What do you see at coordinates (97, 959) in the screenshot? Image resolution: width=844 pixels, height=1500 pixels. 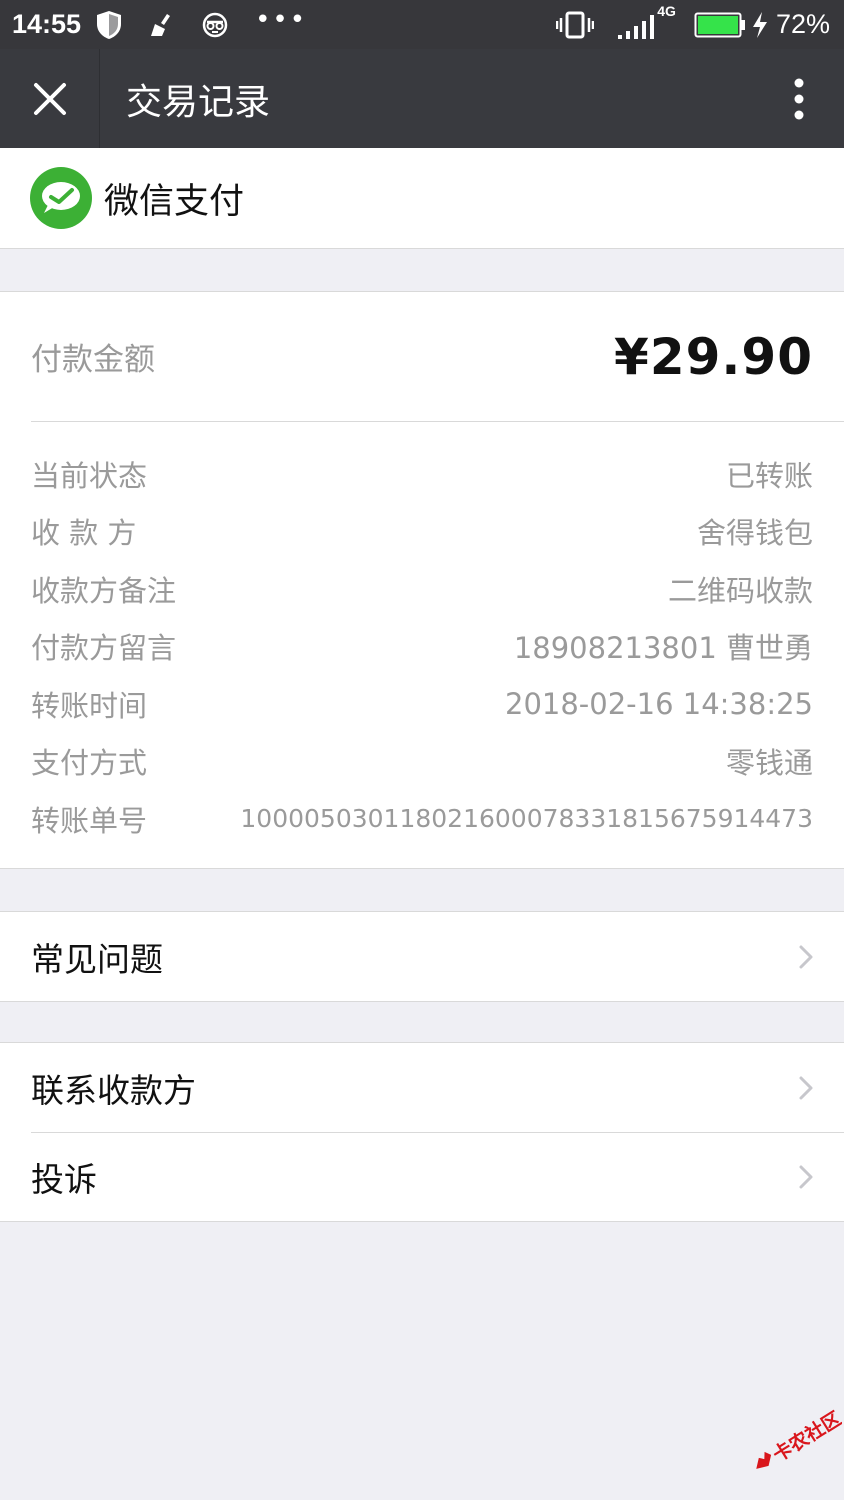 I see `faq-label: 常见问题` at bounding box center [97, 959].